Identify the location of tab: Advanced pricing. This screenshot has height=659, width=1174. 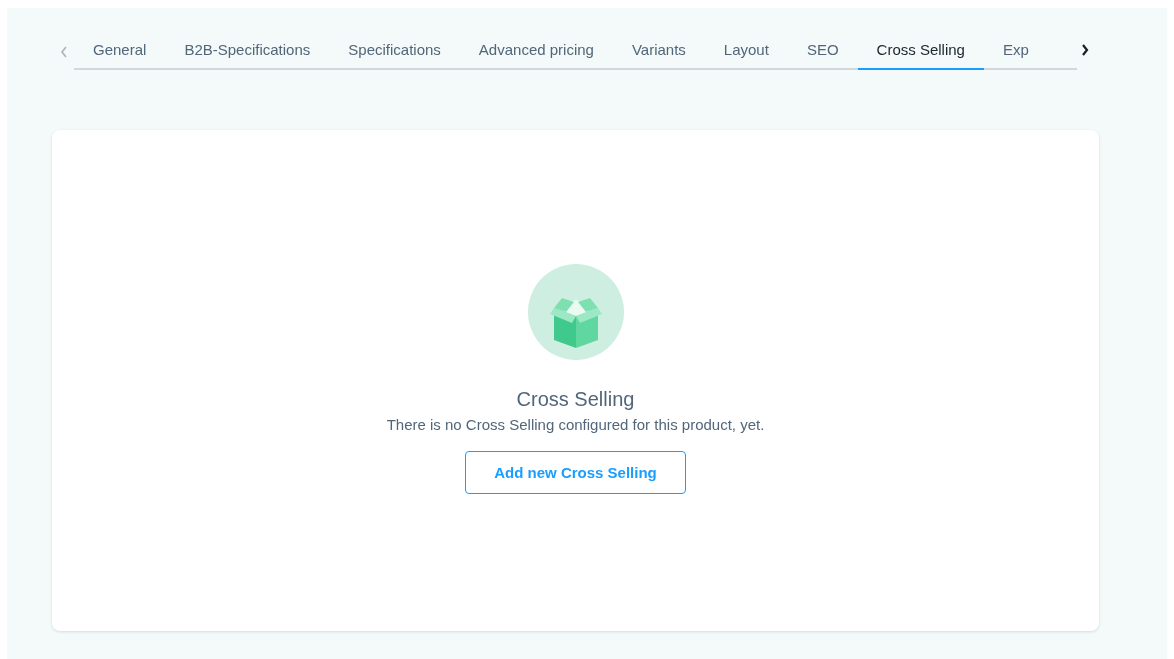
(536, 51).